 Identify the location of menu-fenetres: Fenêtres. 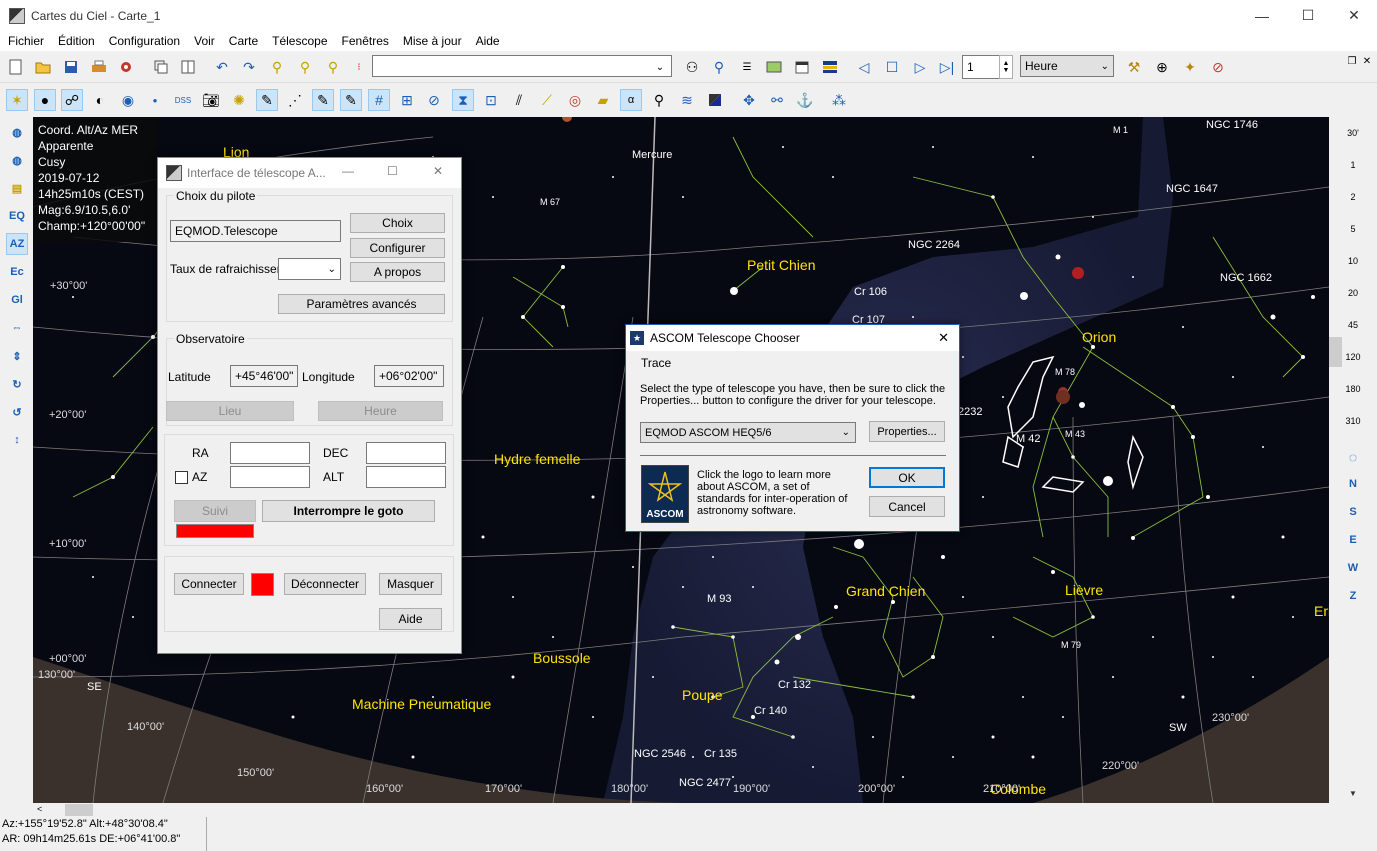
(364, 41).